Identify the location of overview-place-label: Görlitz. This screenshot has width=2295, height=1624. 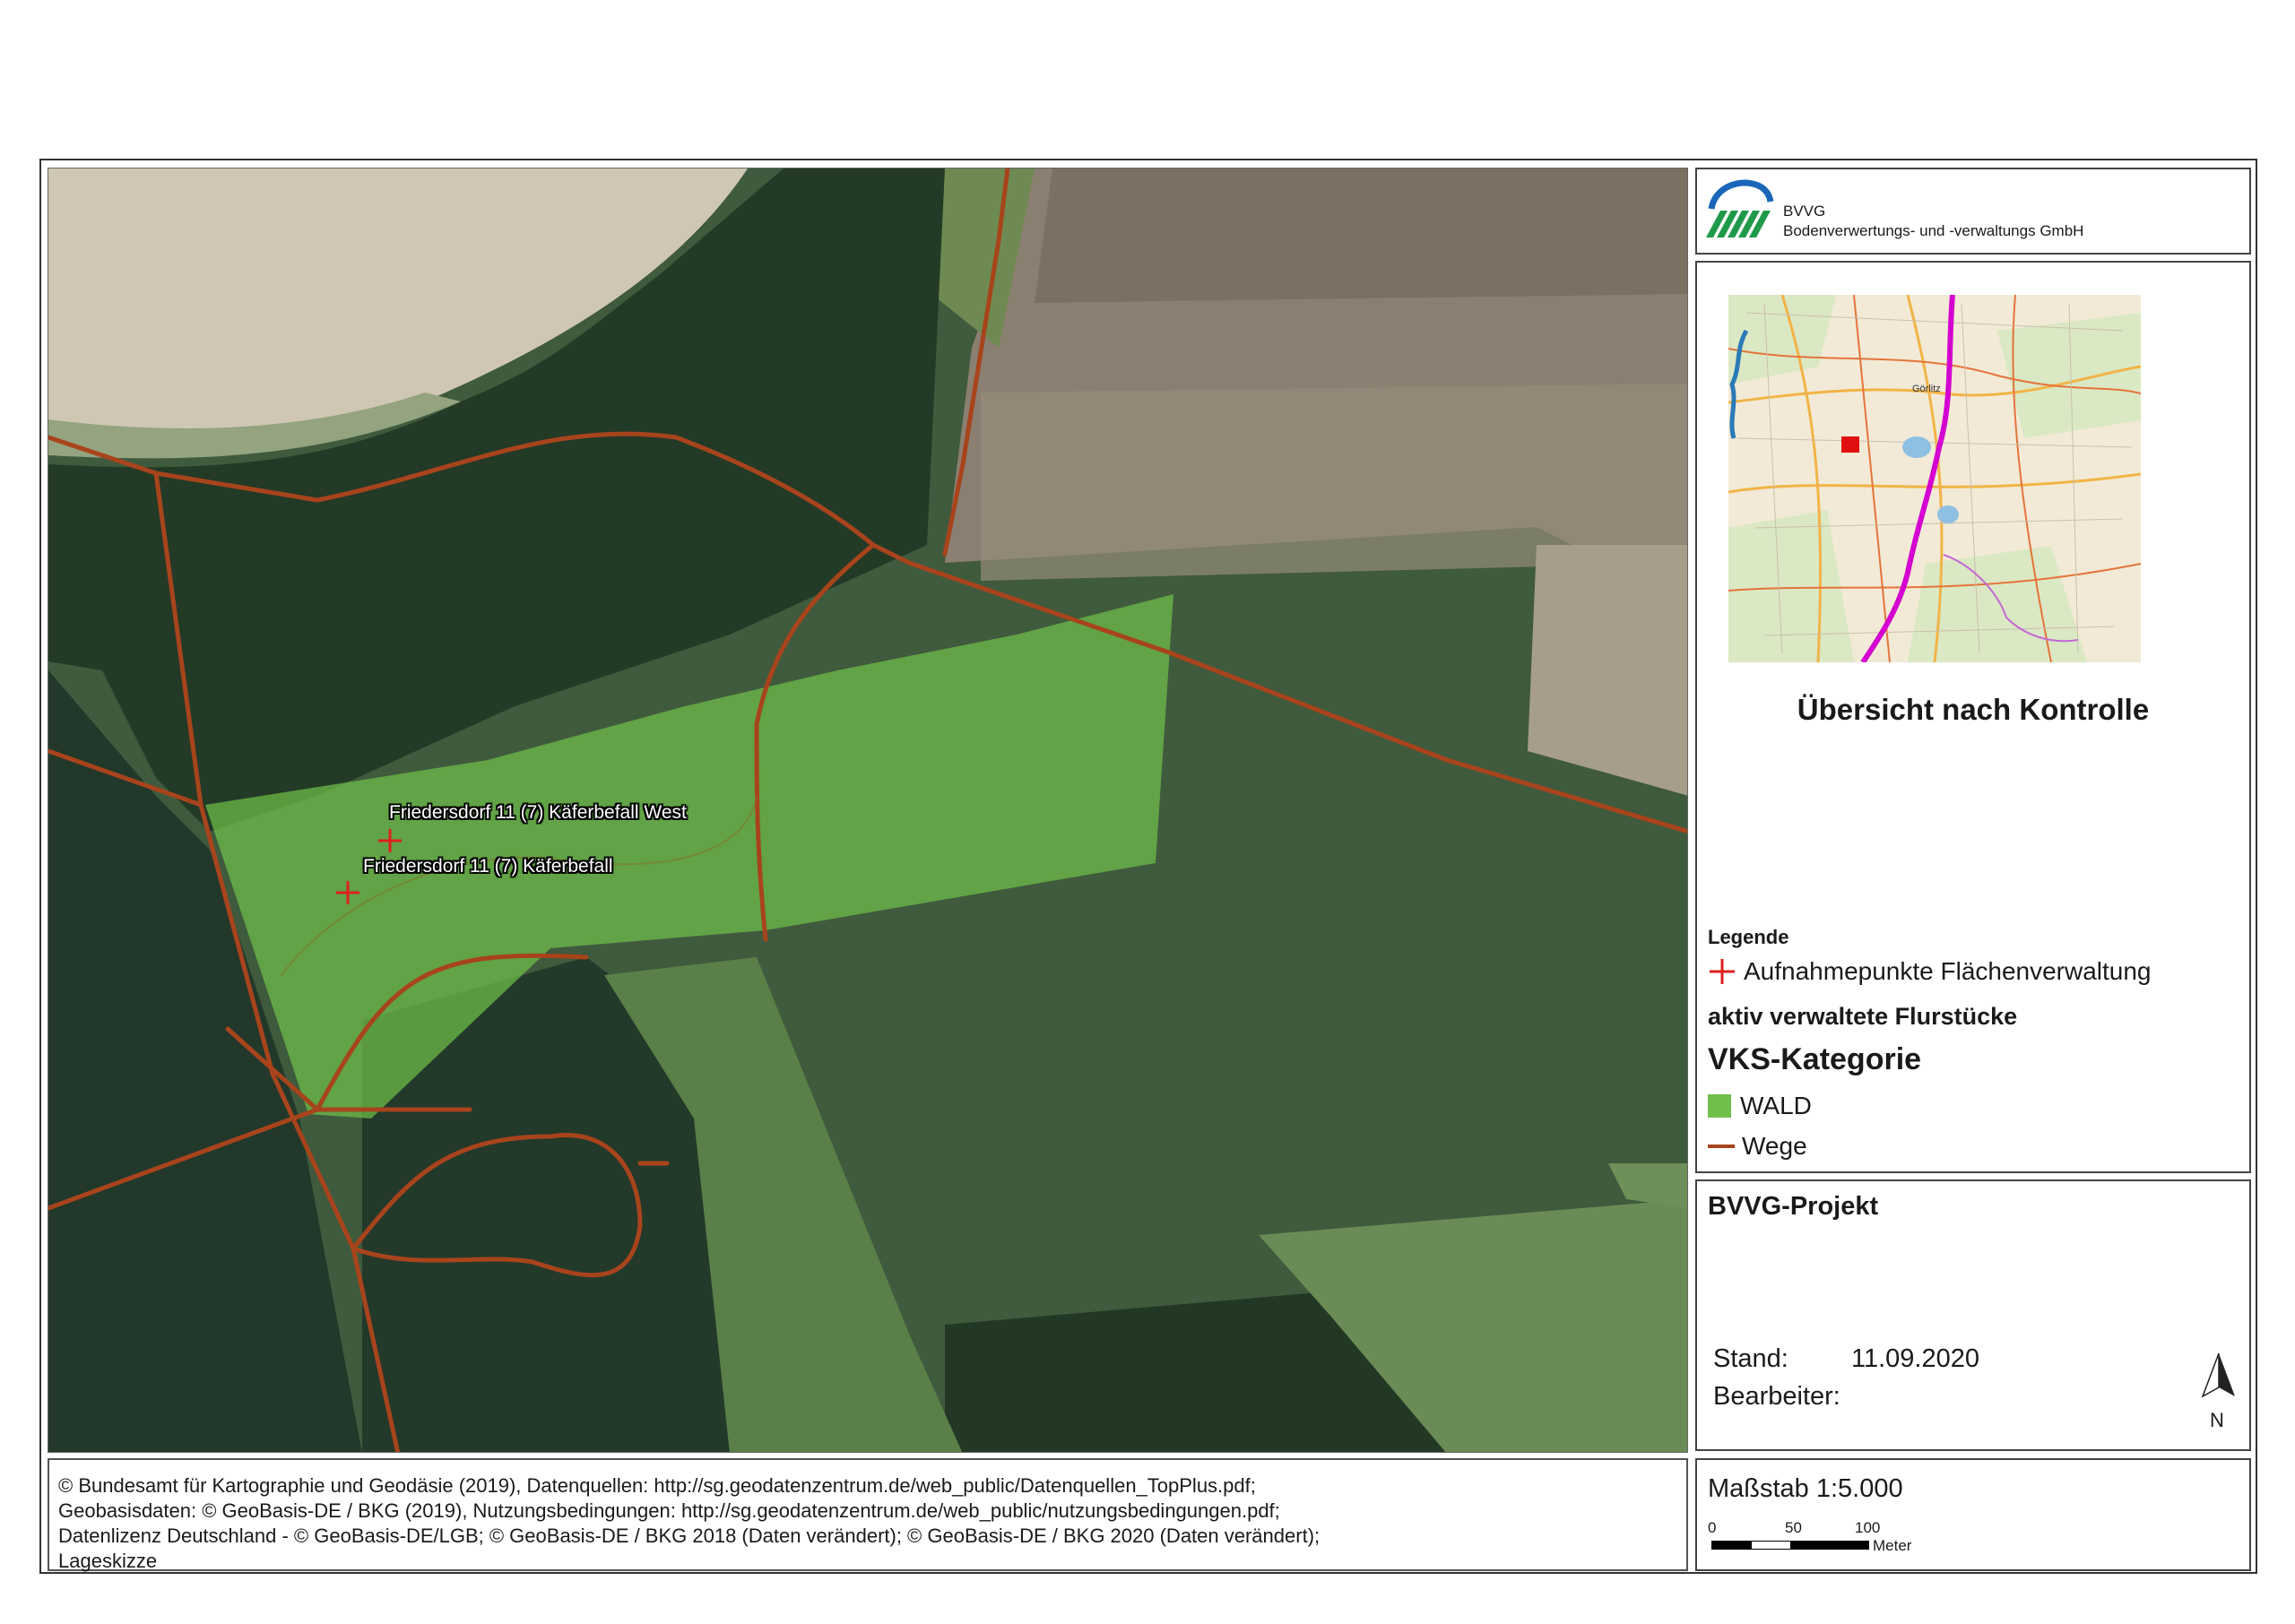
(1927, 389).